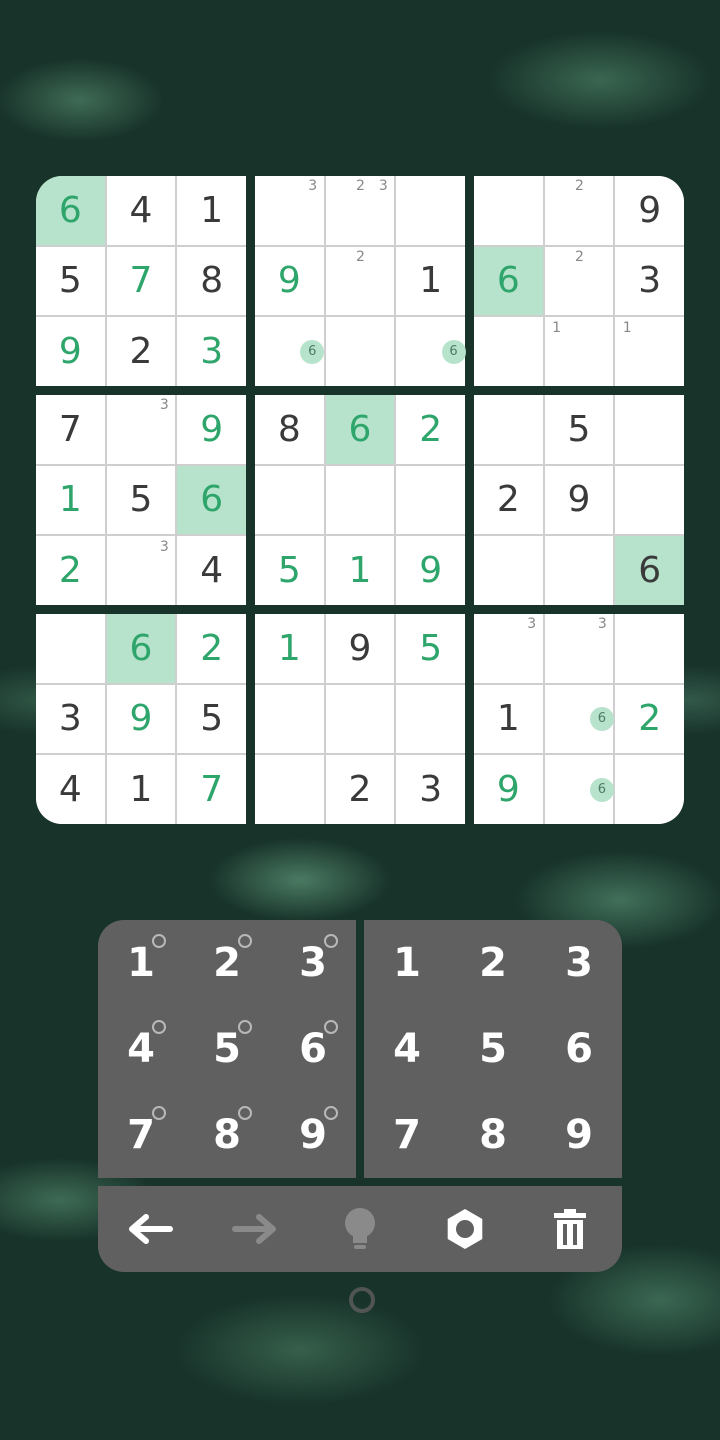  What do you see at coordinates (255, 1229) in the screenshot?
I see `redo-button` at bounding box center [255, 1229].